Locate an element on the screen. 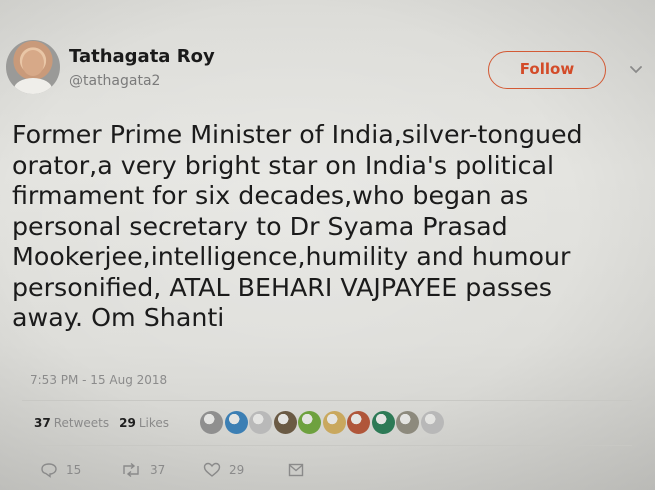 This screenshot has height=490, width=655. like-count: 29 is located at coordinates (237, 470).